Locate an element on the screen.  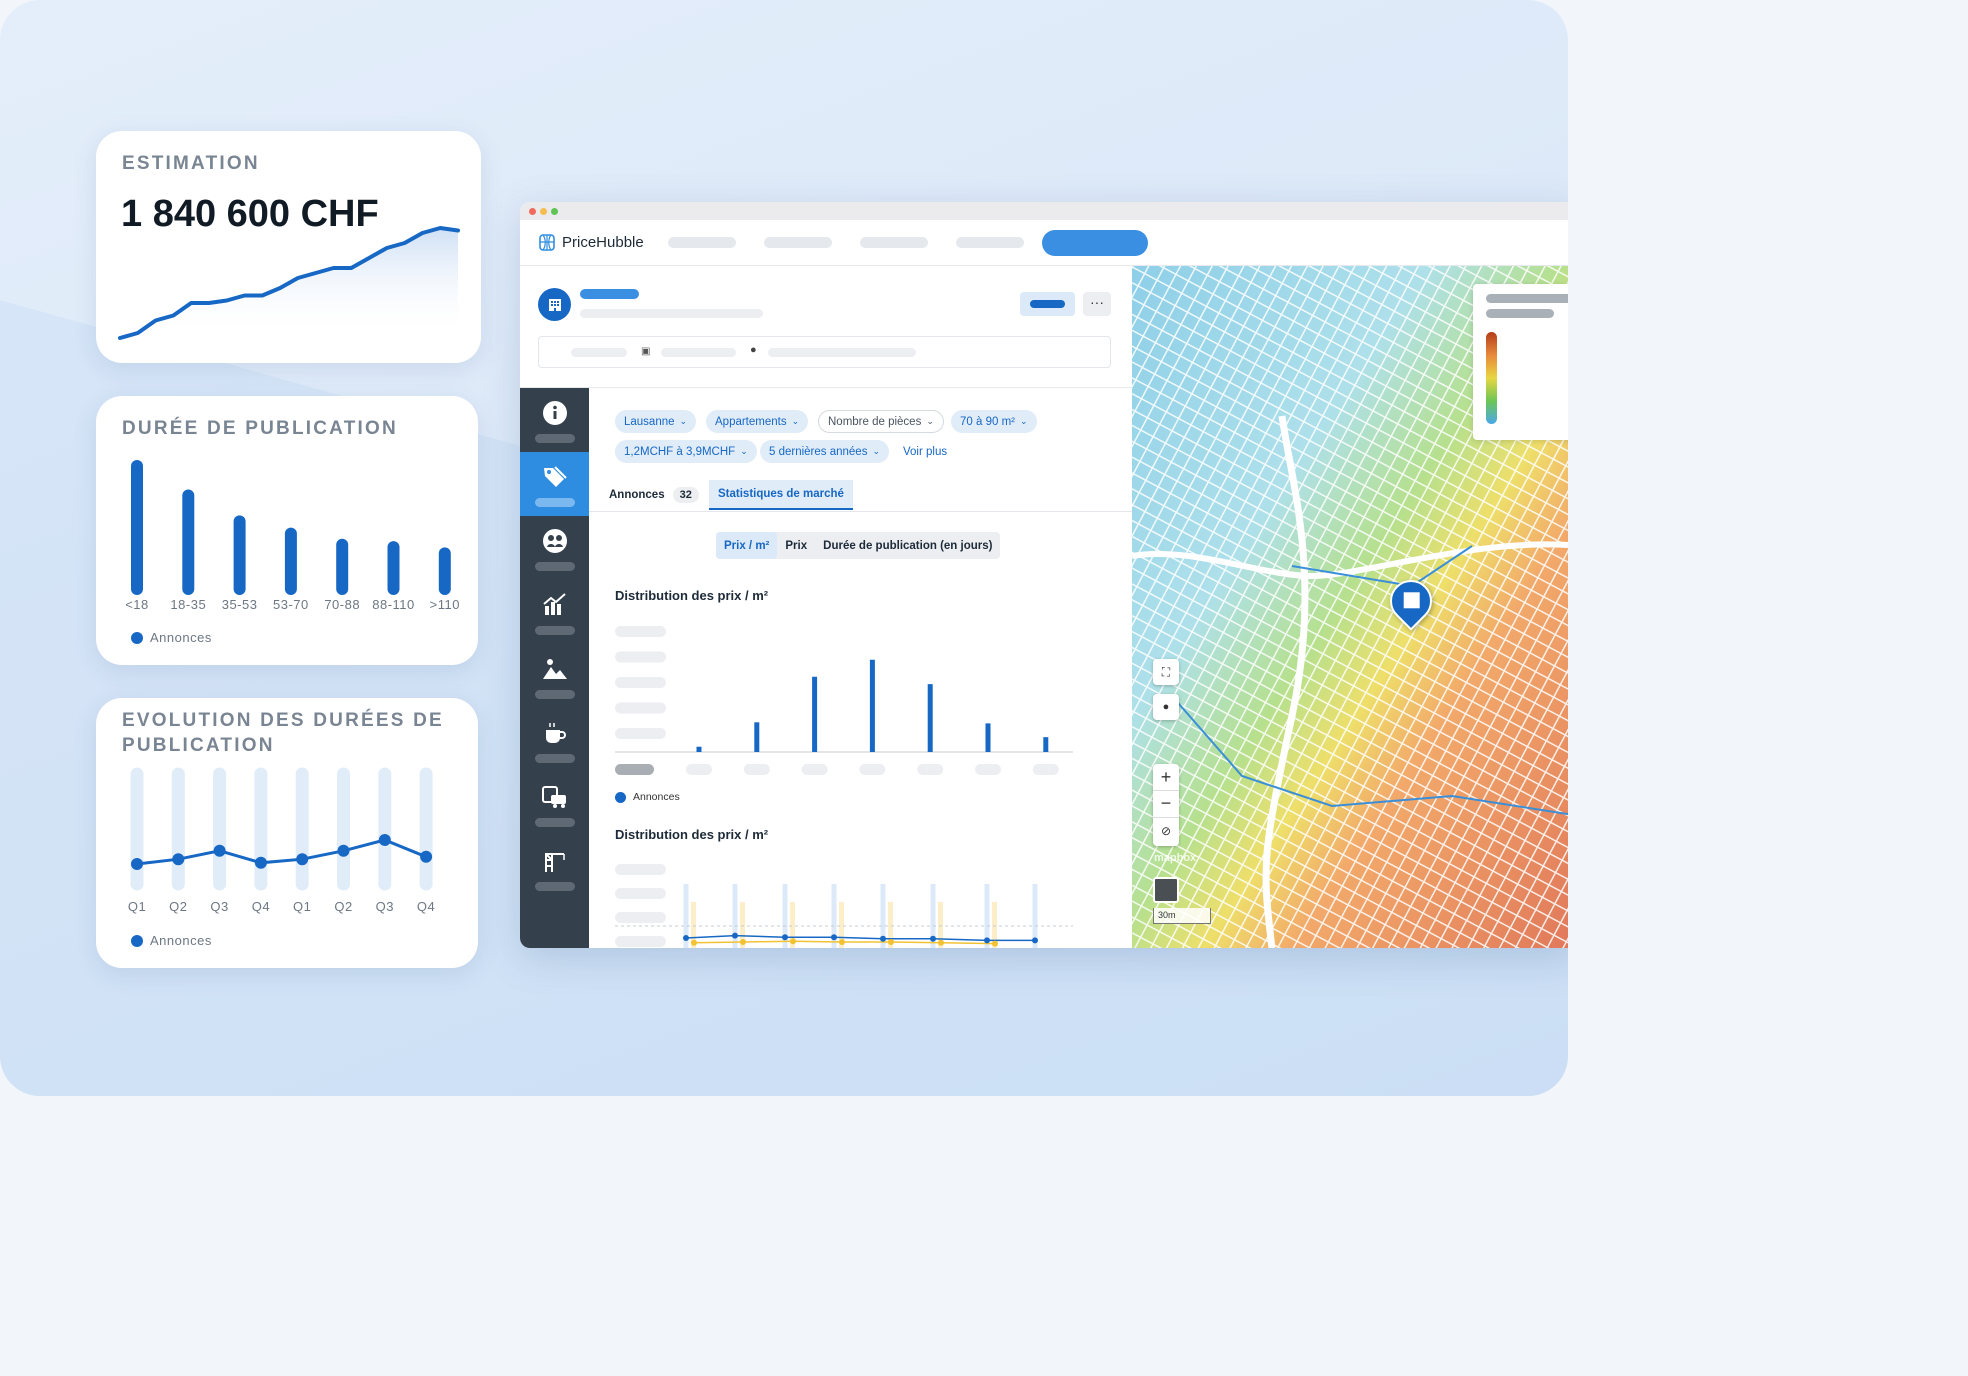
nav-cta-button is located at coordinates (1095, 243).